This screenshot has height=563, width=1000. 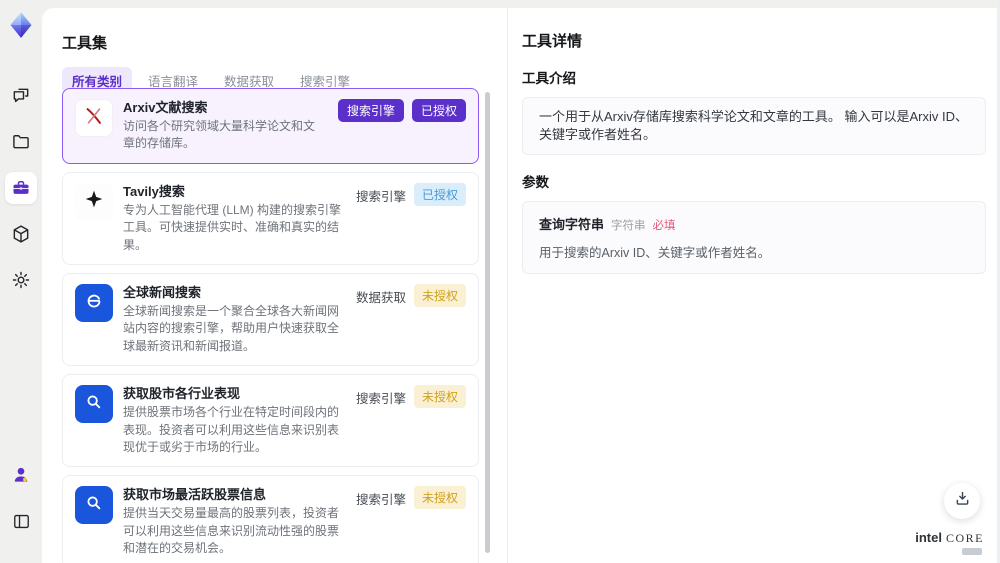 I want to click on intro-section-title: 工具介绍, so click(x=549, y=78).